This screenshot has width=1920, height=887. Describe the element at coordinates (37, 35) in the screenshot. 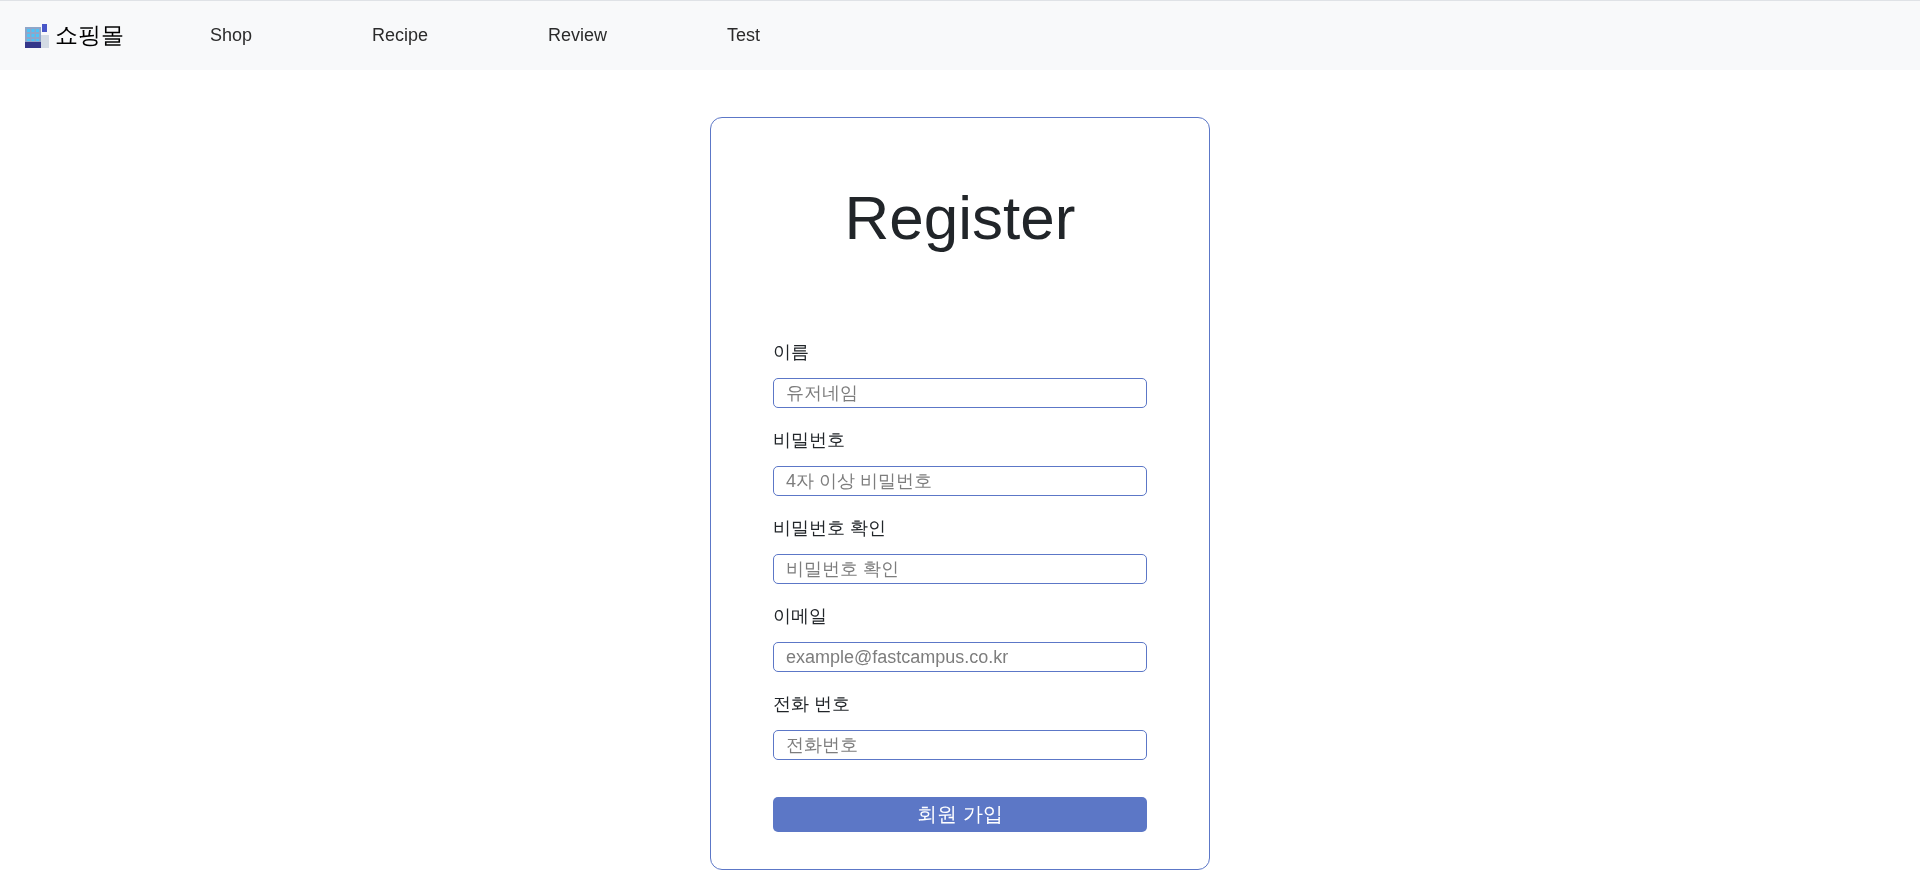

I see `building-icon` at that location.